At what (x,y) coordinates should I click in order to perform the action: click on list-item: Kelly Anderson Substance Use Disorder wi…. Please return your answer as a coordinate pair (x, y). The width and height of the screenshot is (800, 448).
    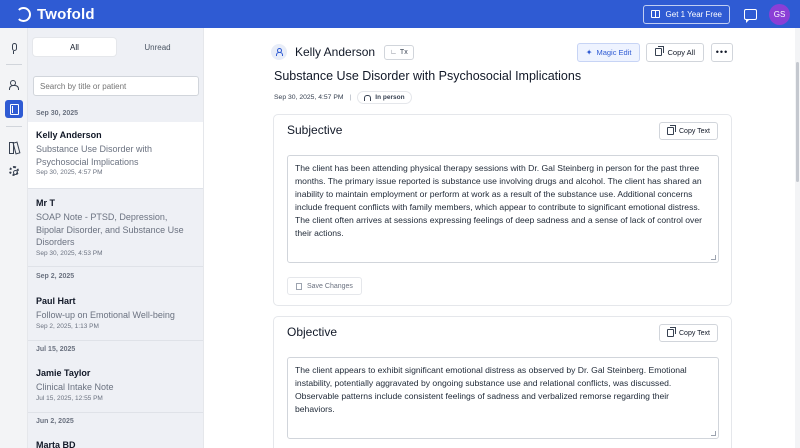
    Looking at the image, I should click on (115, 155).